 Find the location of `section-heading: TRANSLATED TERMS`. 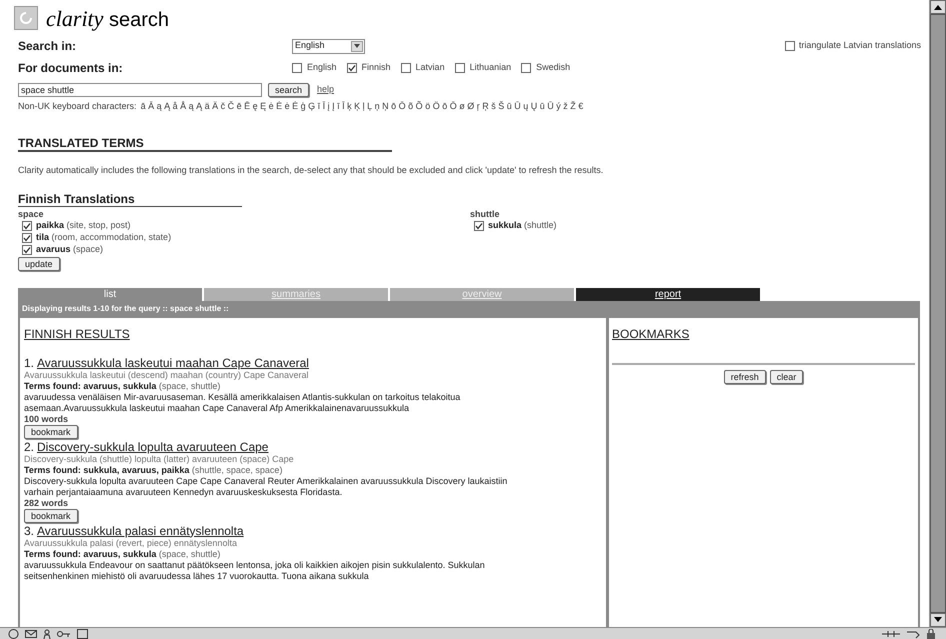

section-heading: TRANSLATED TERMS is located at coordinates (205, 144).